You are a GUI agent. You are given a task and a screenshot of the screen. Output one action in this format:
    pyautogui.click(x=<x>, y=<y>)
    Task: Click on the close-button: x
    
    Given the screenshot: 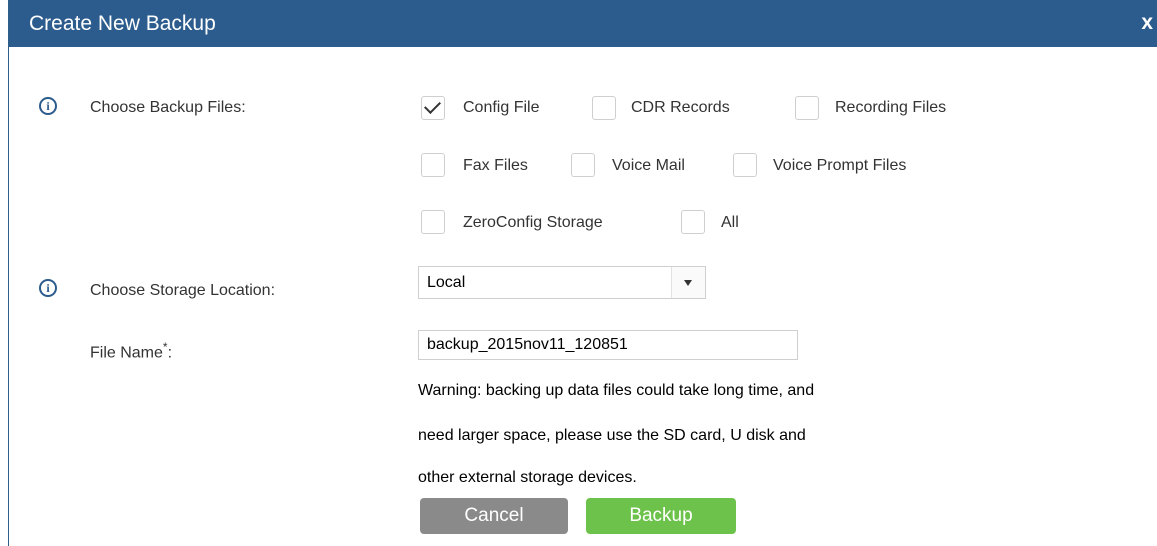 What is the action you would take?
    pyautogui.click(x=1147, y=23)
    